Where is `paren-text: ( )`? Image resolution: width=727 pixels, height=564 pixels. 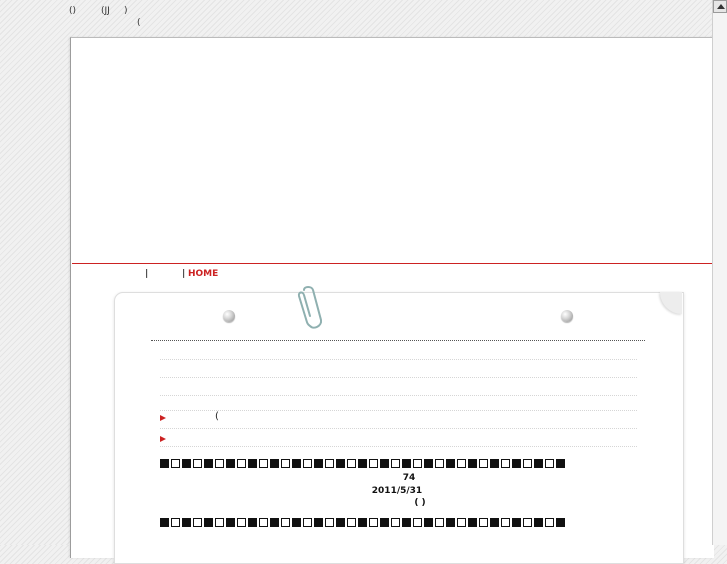 paren-text: ( ) is located at coordinates (420, 503).